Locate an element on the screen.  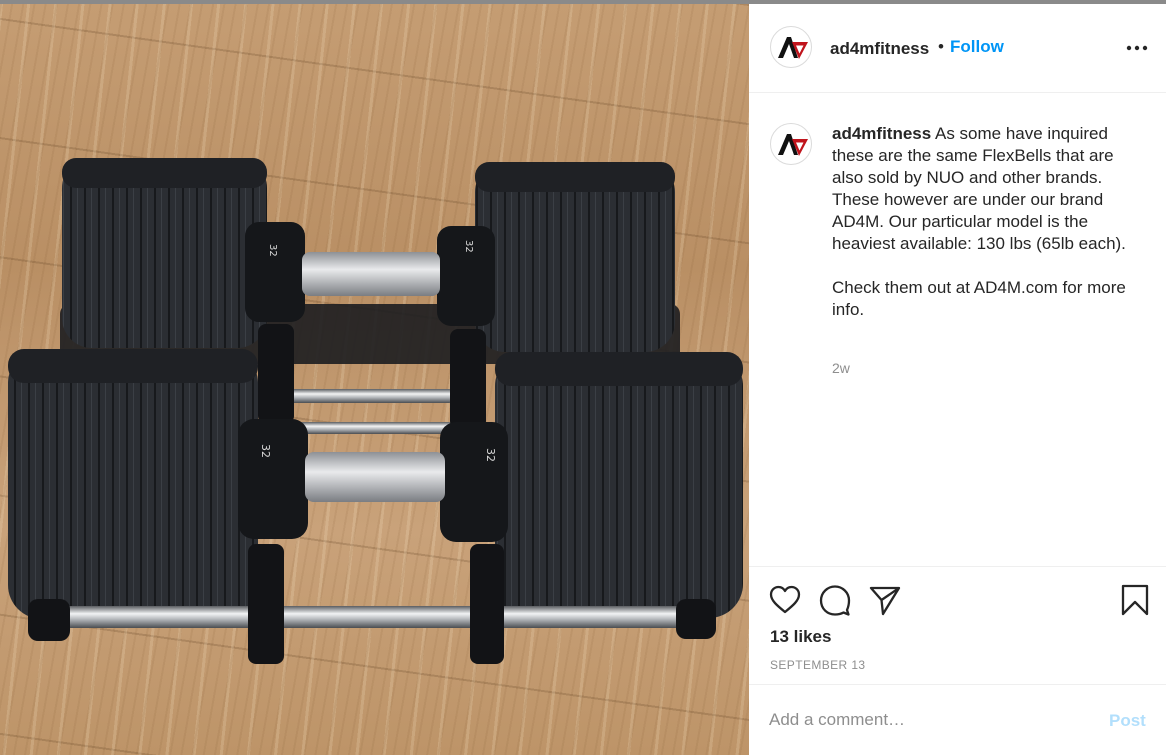
action-bar: 13 likes SEPTEMBER 13 is located at coordinates (957, 625).